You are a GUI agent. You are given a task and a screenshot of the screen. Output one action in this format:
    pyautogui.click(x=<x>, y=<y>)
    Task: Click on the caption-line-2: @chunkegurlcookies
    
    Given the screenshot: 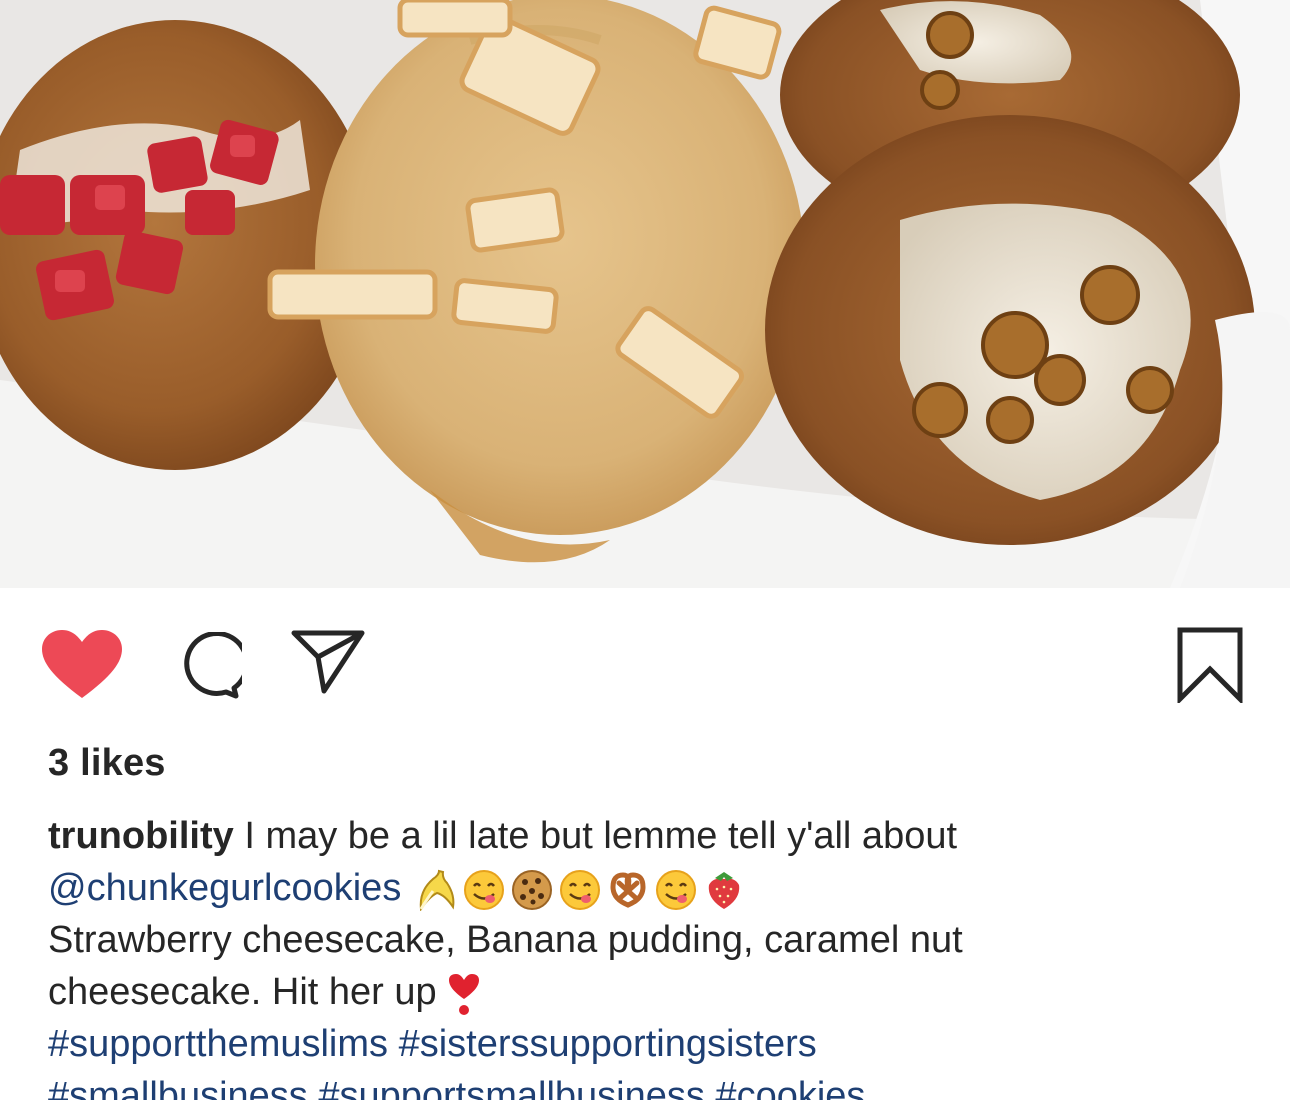 What is the action you would take?
    pyautogui.click(x=638, y=888)
    